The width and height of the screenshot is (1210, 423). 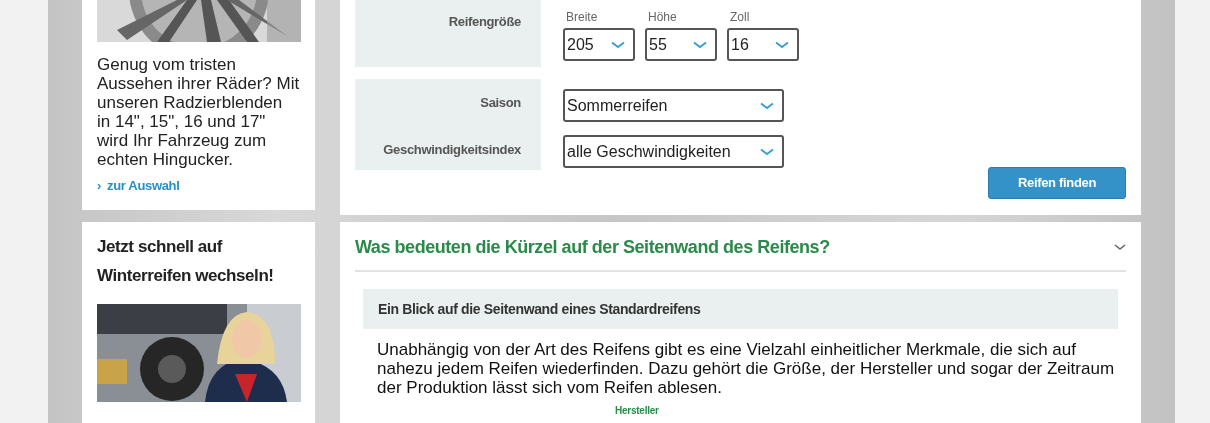 I want to click on select-field: Sommerreifen, so click(x=673, y=105).